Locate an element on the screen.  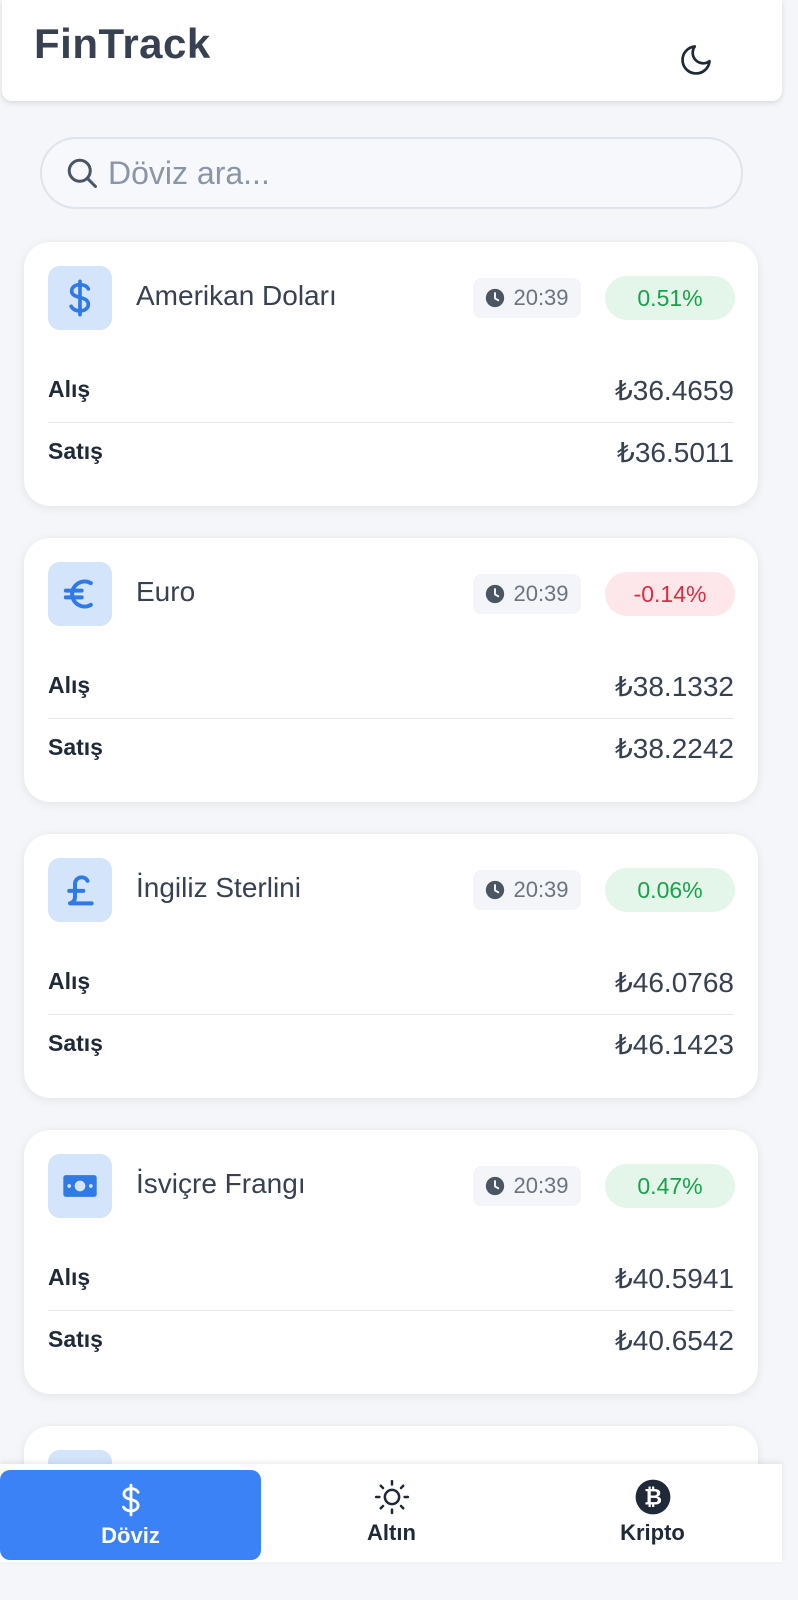
currency-name: İngiliz Sterlini is located at coordinates (218, 887).